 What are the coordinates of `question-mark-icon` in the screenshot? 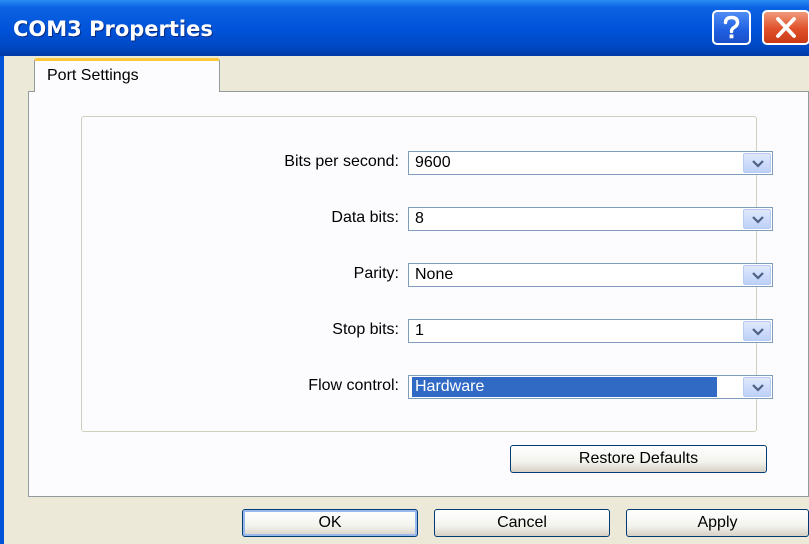 It's located at (731, 27).